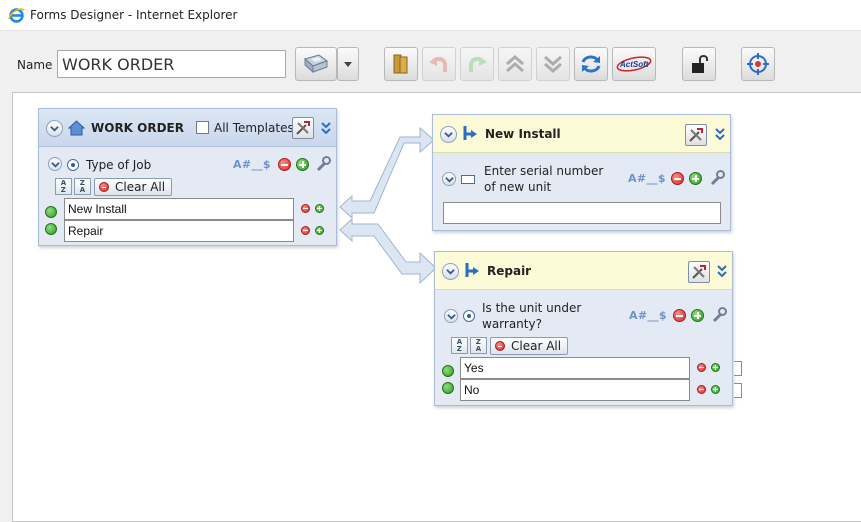 The width and height of the screenshot is (861, 522). What do you see at coordinates (575, 390) in the screenshot?
I see `option-input-no` at bounding box center [575, 390].